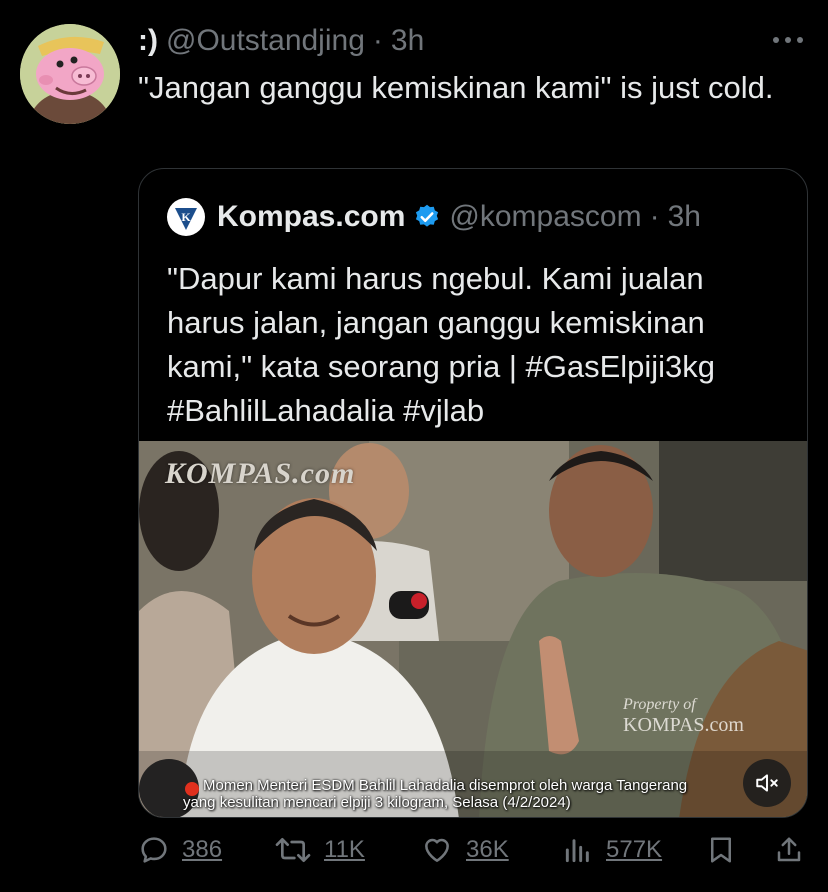 The width and height of the screenshot is (828, 892). What do you see at coordinates (180, 850) in the screenshot?
I see `reply-button: 386` at bounding box center [180, 850].